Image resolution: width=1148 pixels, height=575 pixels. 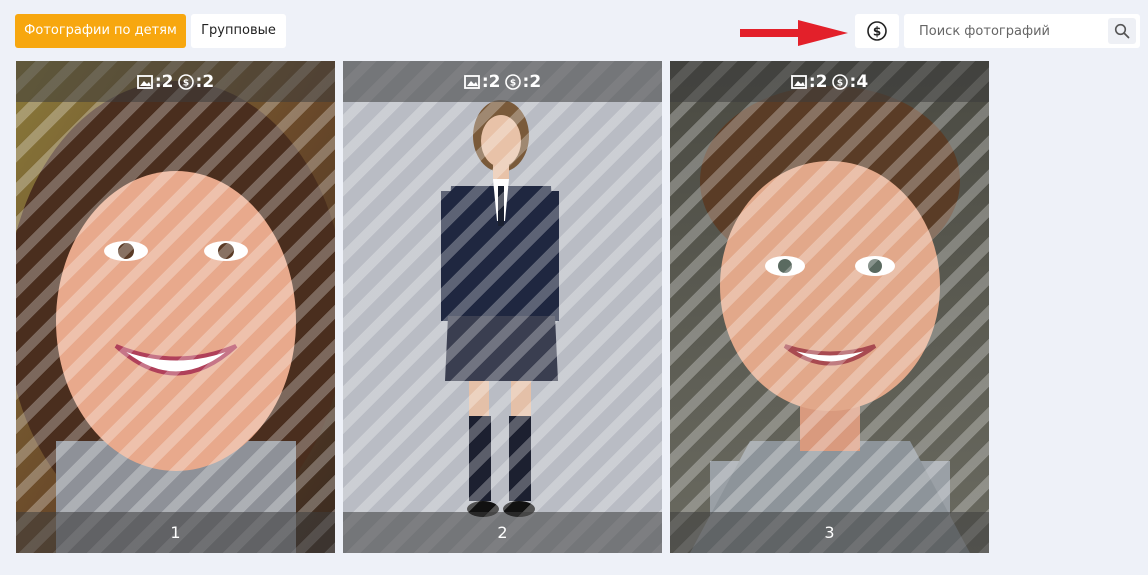 What do you see at coordinates (238, 31) in the screenshot?
I see `tab-group-photos: Групповые` at bounding box center [238, 31].